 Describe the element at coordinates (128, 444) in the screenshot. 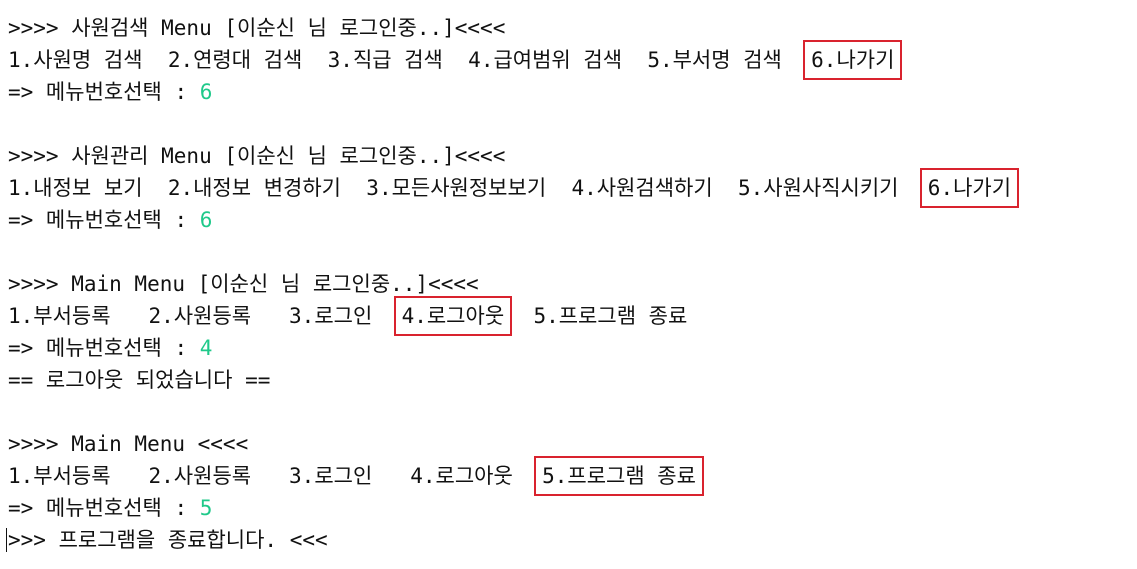

I see `menu-header: >>>> Main Menu <<<<` at that location.